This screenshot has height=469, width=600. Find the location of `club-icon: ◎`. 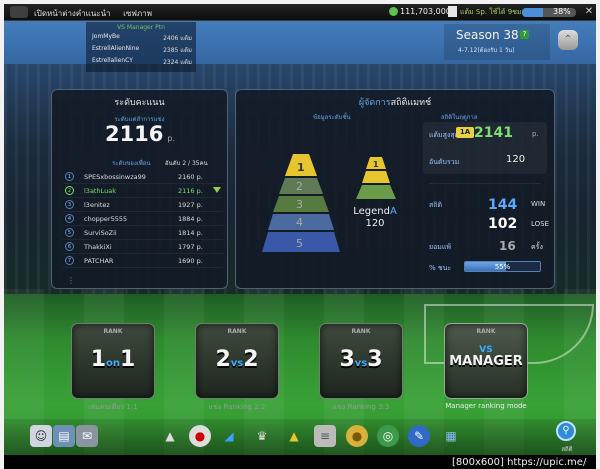

club-icon: ◎ is located at coordinates (388, 436).